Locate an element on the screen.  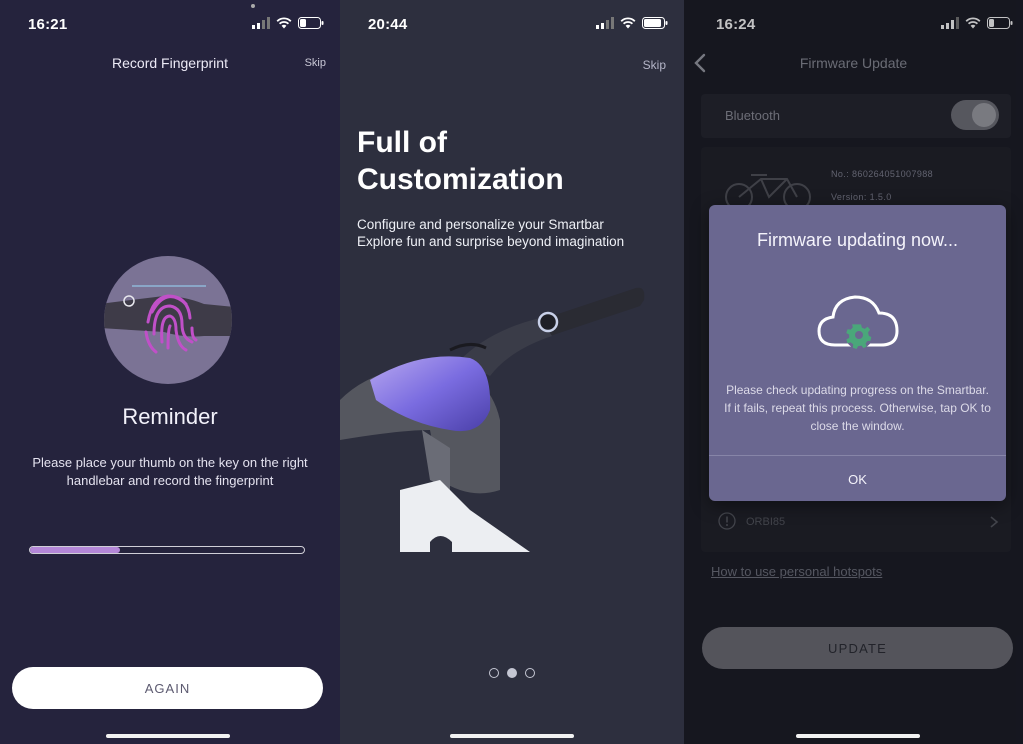
headline-line-1: Full of is located at coordinates (402, 142).